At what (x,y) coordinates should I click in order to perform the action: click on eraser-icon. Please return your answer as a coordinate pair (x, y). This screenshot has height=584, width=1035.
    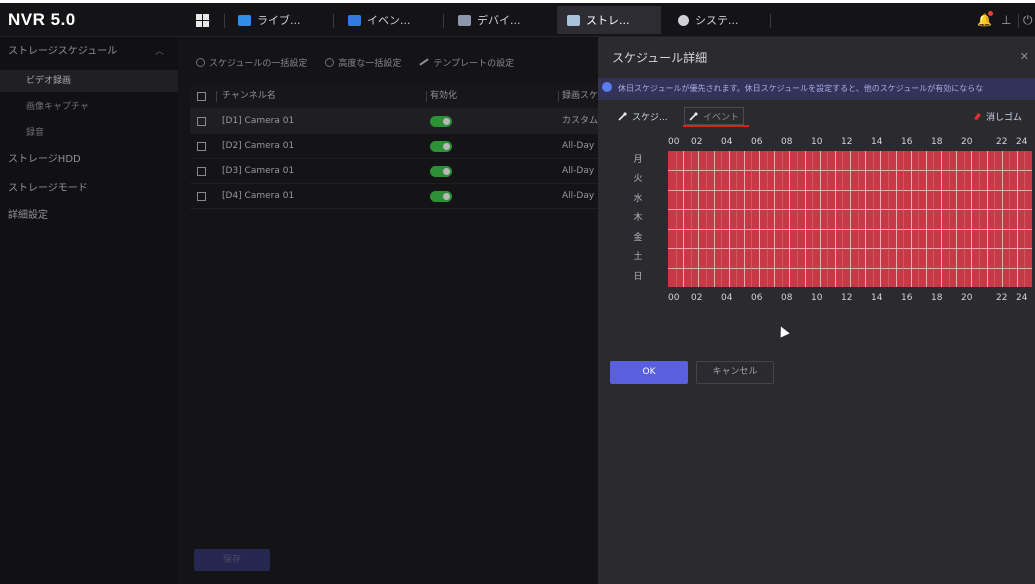
    Looking at the image, I should click on (977, 116).